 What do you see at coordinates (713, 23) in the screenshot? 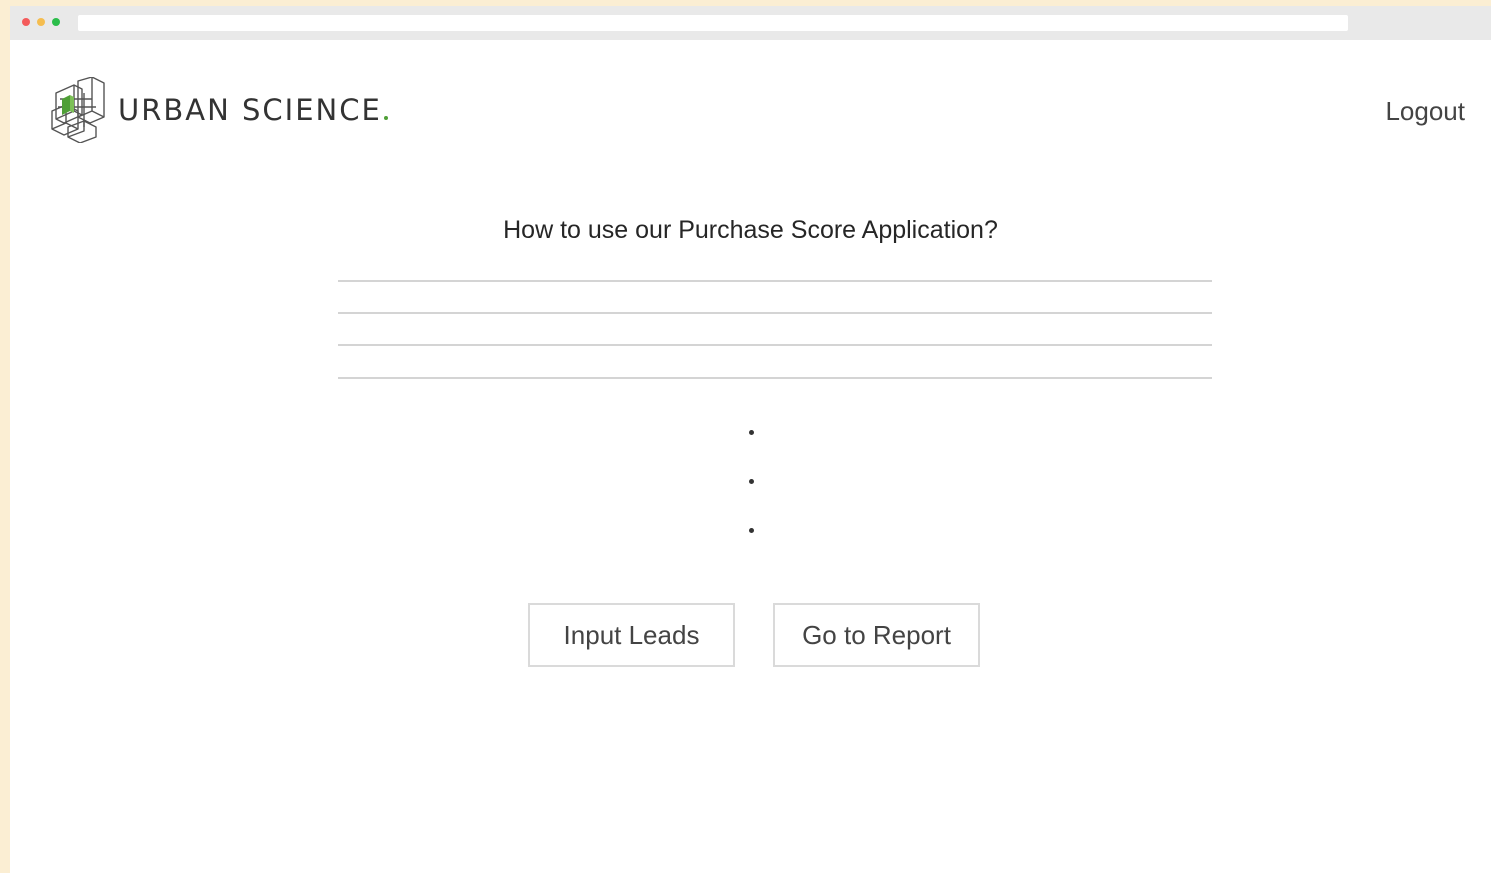
I see `address-bar` at bounding box center [713, 23].